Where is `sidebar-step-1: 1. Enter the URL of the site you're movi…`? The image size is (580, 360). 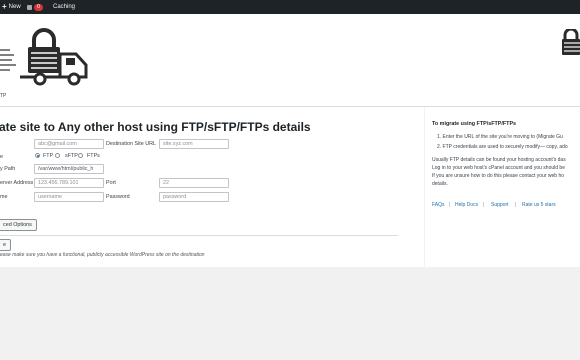 sidebar-step-1: 1. Enter the URL of the site you're movi… is located at coordinates (500, 137).